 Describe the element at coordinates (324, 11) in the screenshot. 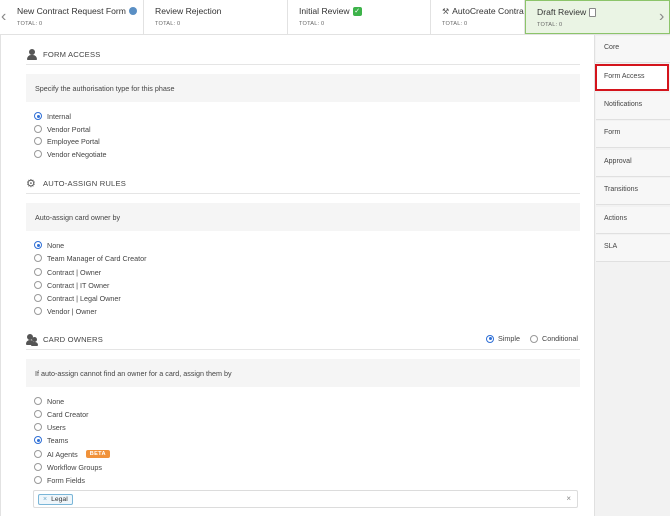

I see `phase-title: Initial Review` at that location.